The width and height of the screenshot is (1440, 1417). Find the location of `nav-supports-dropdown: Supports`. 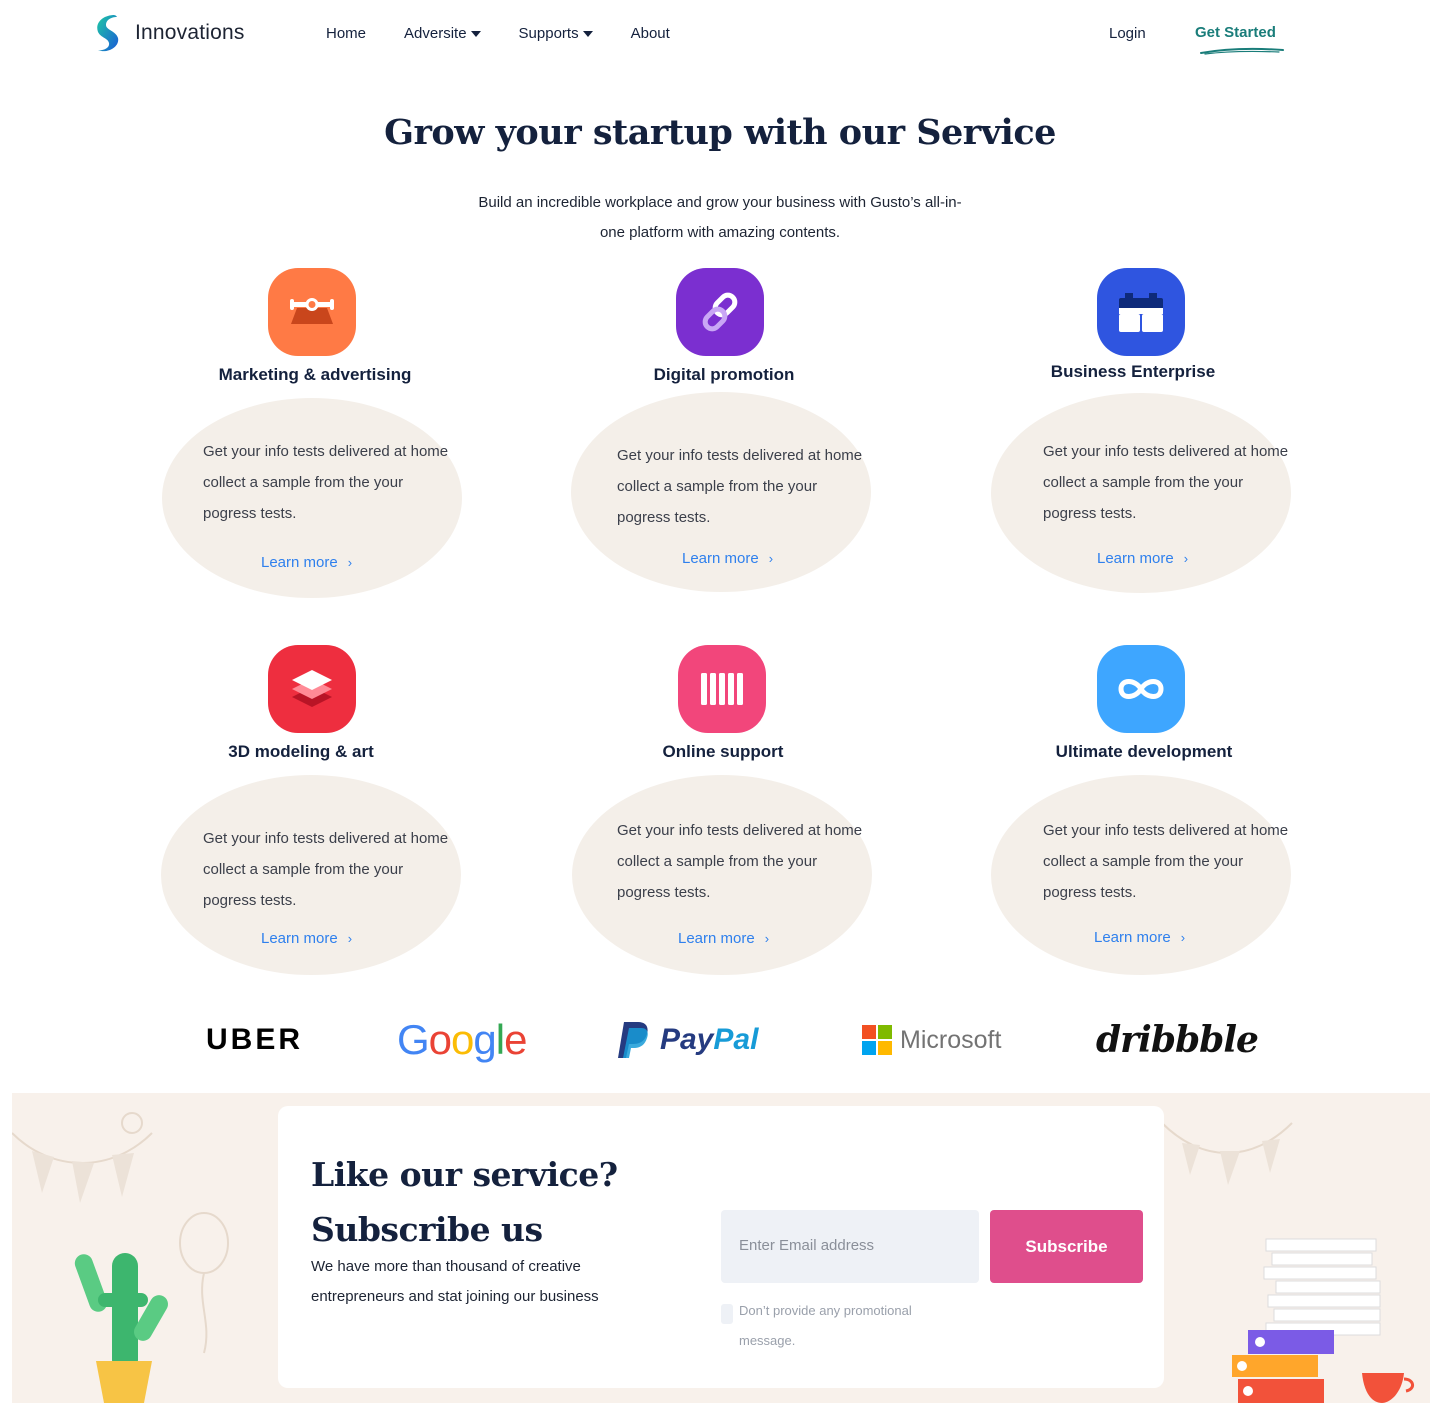

nav-supports-dropdown: Supports is located at coordinates (556, 33).